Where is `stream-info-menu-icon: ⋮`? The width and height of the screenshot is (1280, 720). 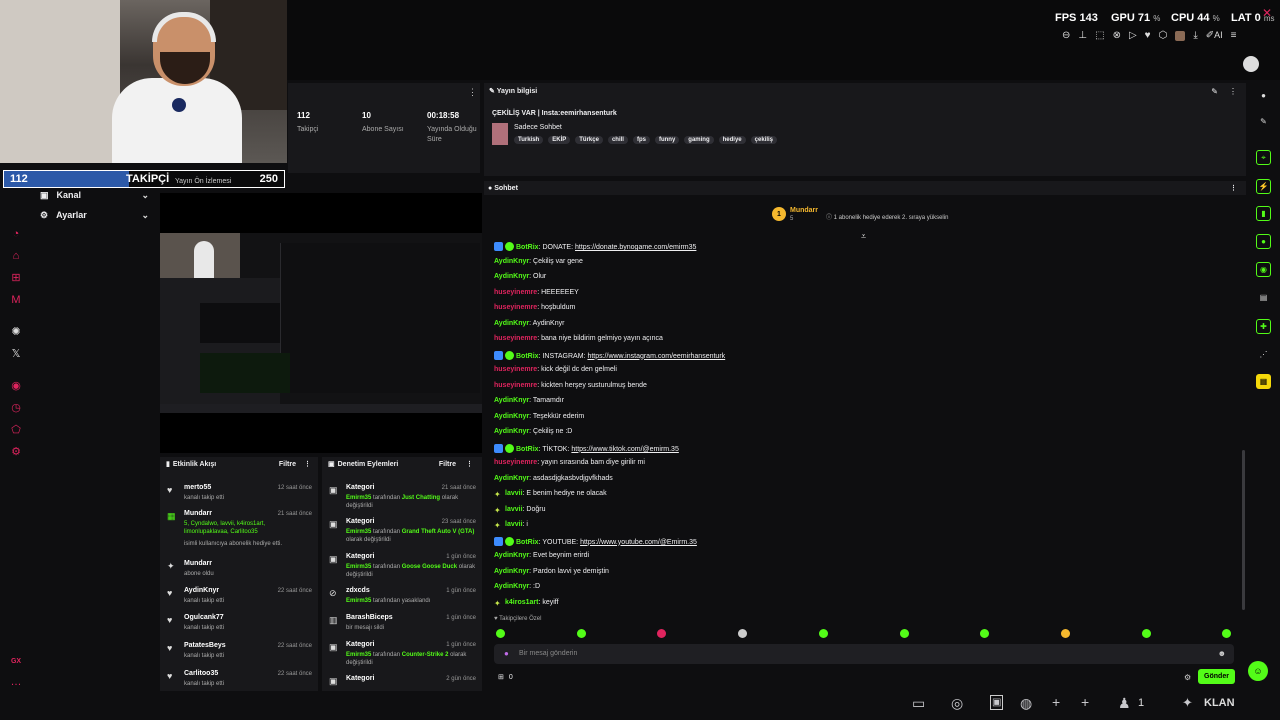
stream-info-menu-icon: ⋮ is located at coordinates (1233, 91).